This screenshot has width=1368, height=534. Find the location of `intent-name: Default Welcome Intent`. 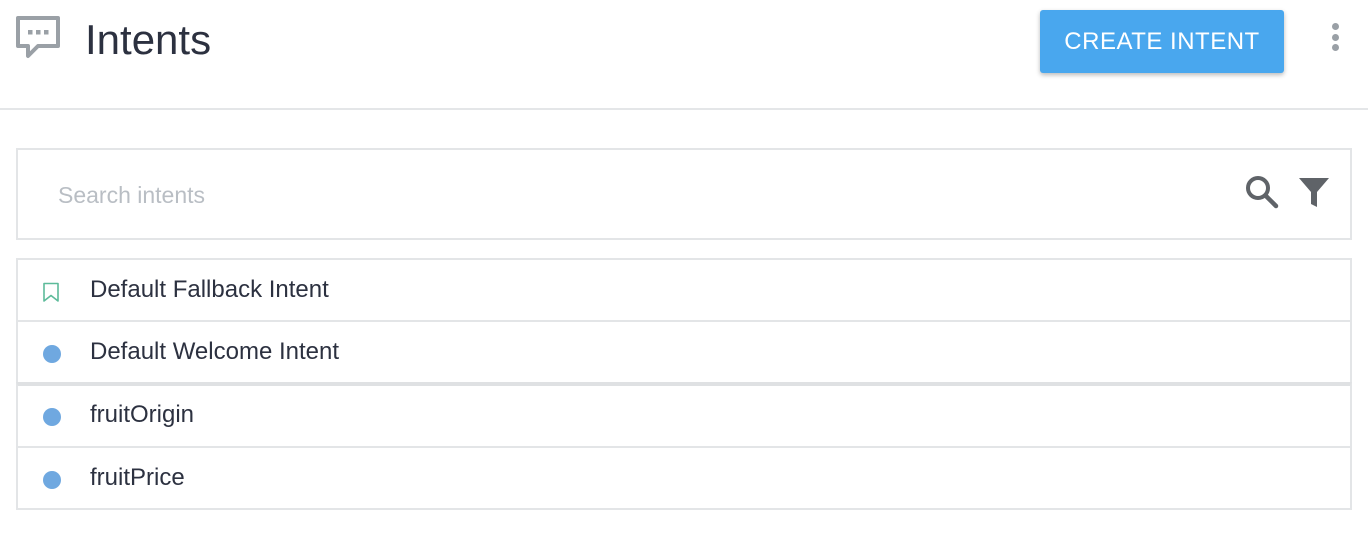

intent-name: Default Welcome Intent is located at coordinates (215, 351).